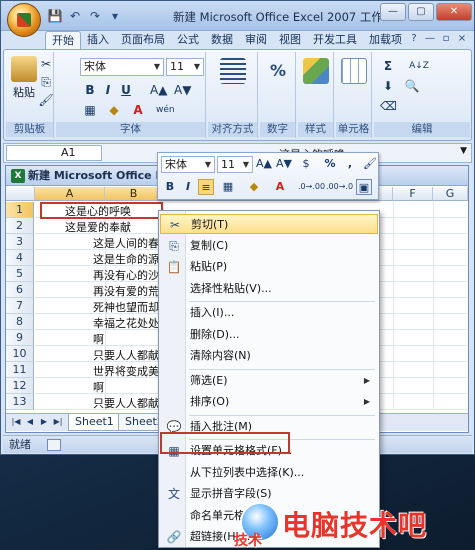 This screenshot has height=550, width=475. Describe the element at coordinates (63, 40) in the screenshot. I see `tab-home: 开始` at that location.